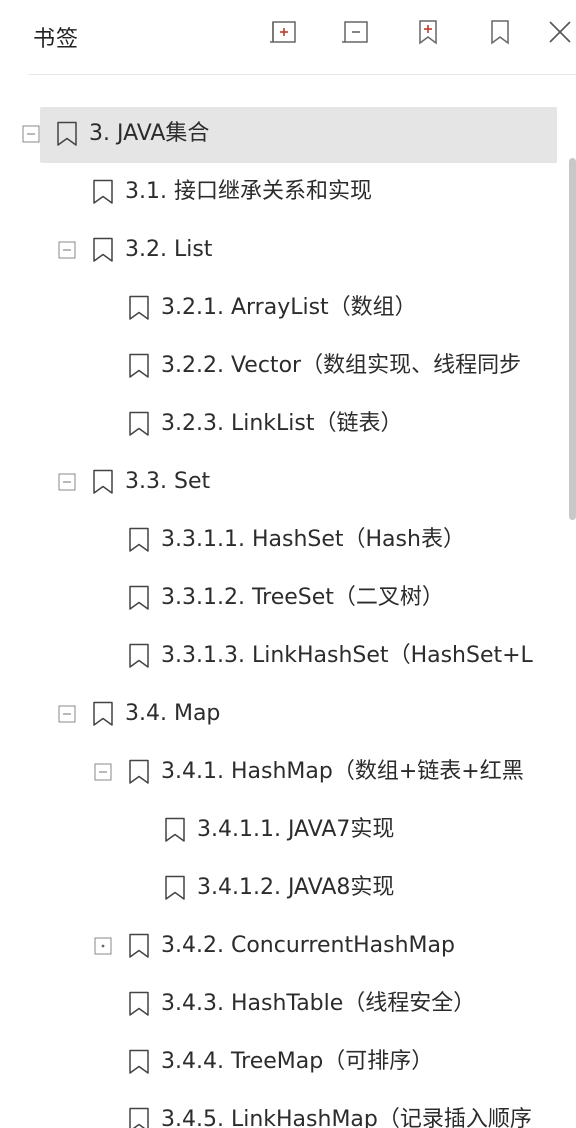 The height and width of the screenshot is (1128, 576). I want to click on bookmark-label: 3.2. List, so click(169, 249).